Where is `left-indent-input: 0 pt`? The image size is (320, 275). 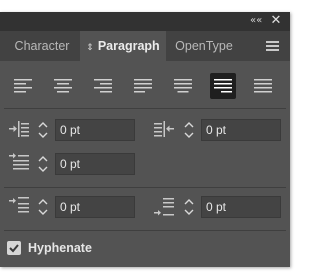
left-indent-input: 0 pt is located at coordinates (95, 130).